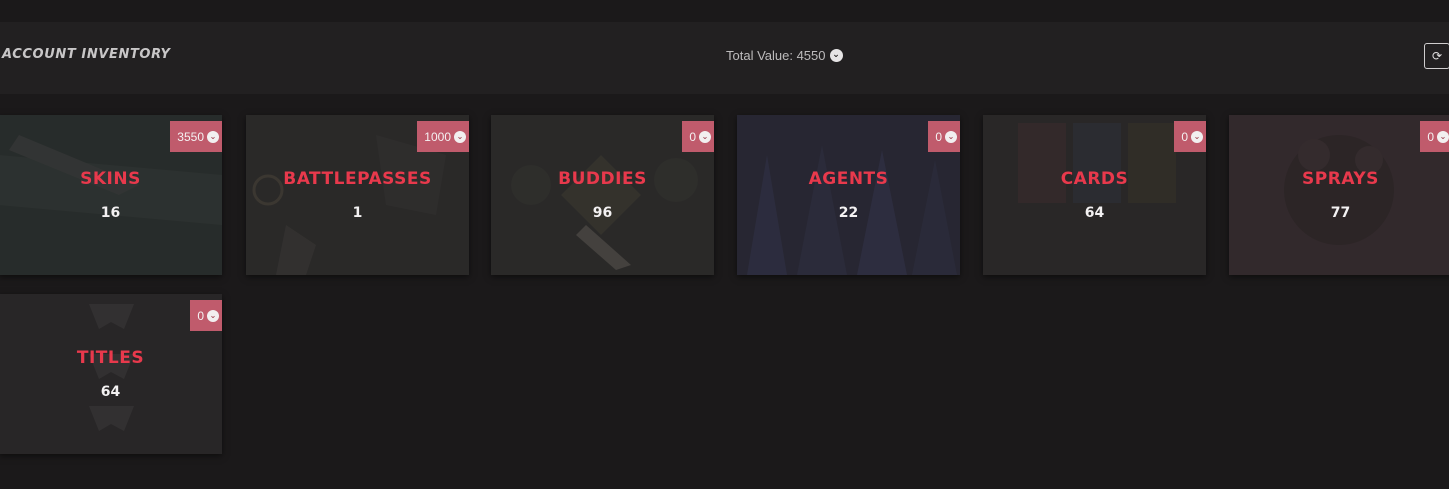  What do you see at coordinates (357, 213) in the screenshot?
I see `category-count: 1` at bounding box center [357, 213].